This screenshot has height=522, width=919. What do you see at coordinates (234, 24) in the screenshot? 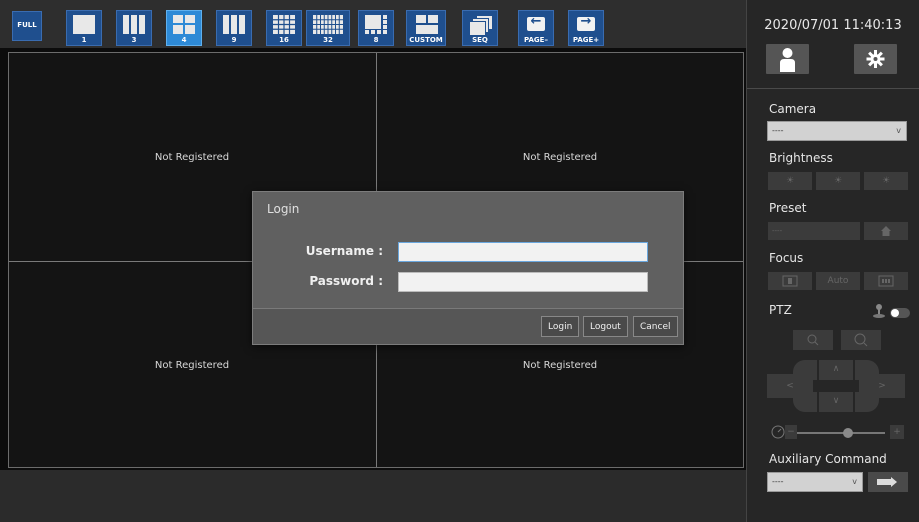
I see `layout-9-icon` at bounding box center [234, 24].